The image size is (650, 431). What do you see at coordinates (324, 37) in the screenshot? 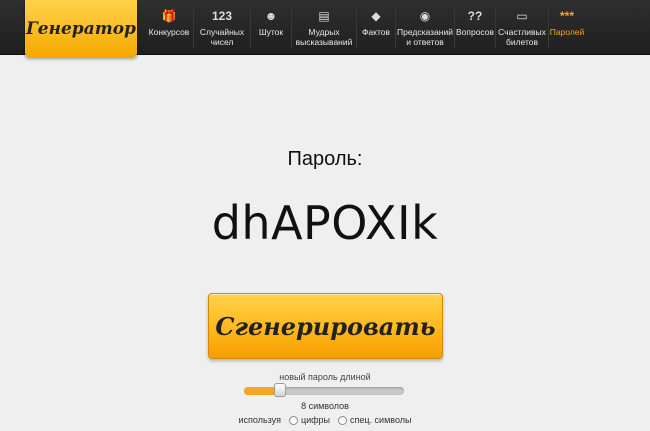
I see `nav-item-label: Мудрых высказываний` at bounding box center [324, 37].